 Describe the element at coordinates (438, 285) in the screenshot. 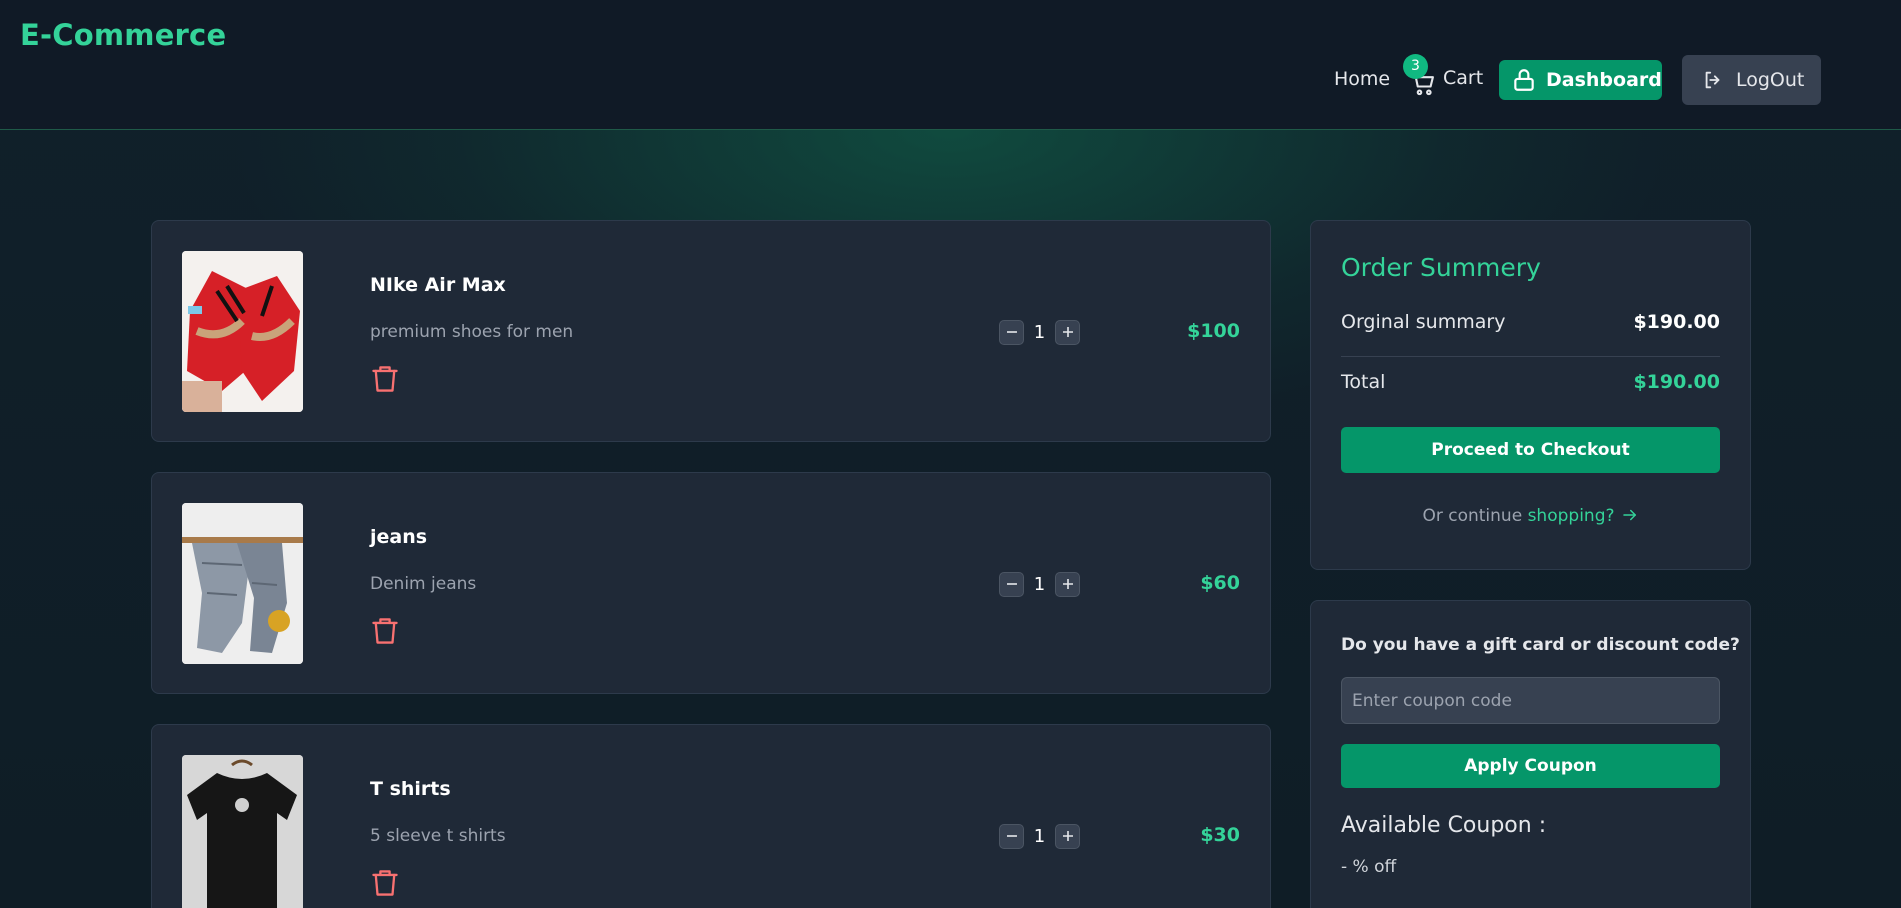

I see `product-name: NIke Air Max` at that location.